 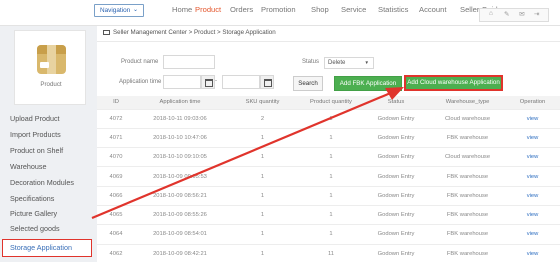 I want to click on sidebar-item-selected-goods: Selected goods, so click(x=35, y=228).